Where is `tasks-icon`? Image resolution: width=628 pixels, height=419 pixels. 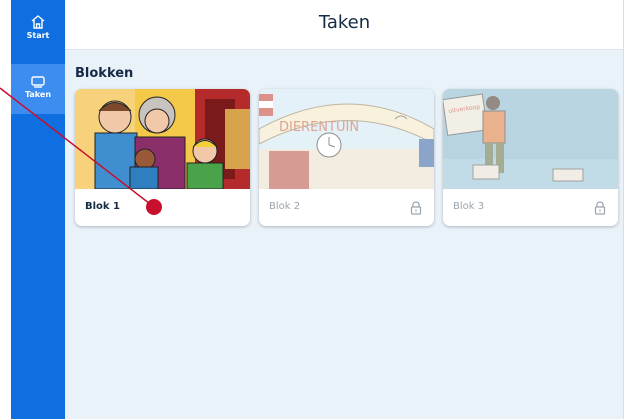 tasks-icon is located at coordinates (38, 82).